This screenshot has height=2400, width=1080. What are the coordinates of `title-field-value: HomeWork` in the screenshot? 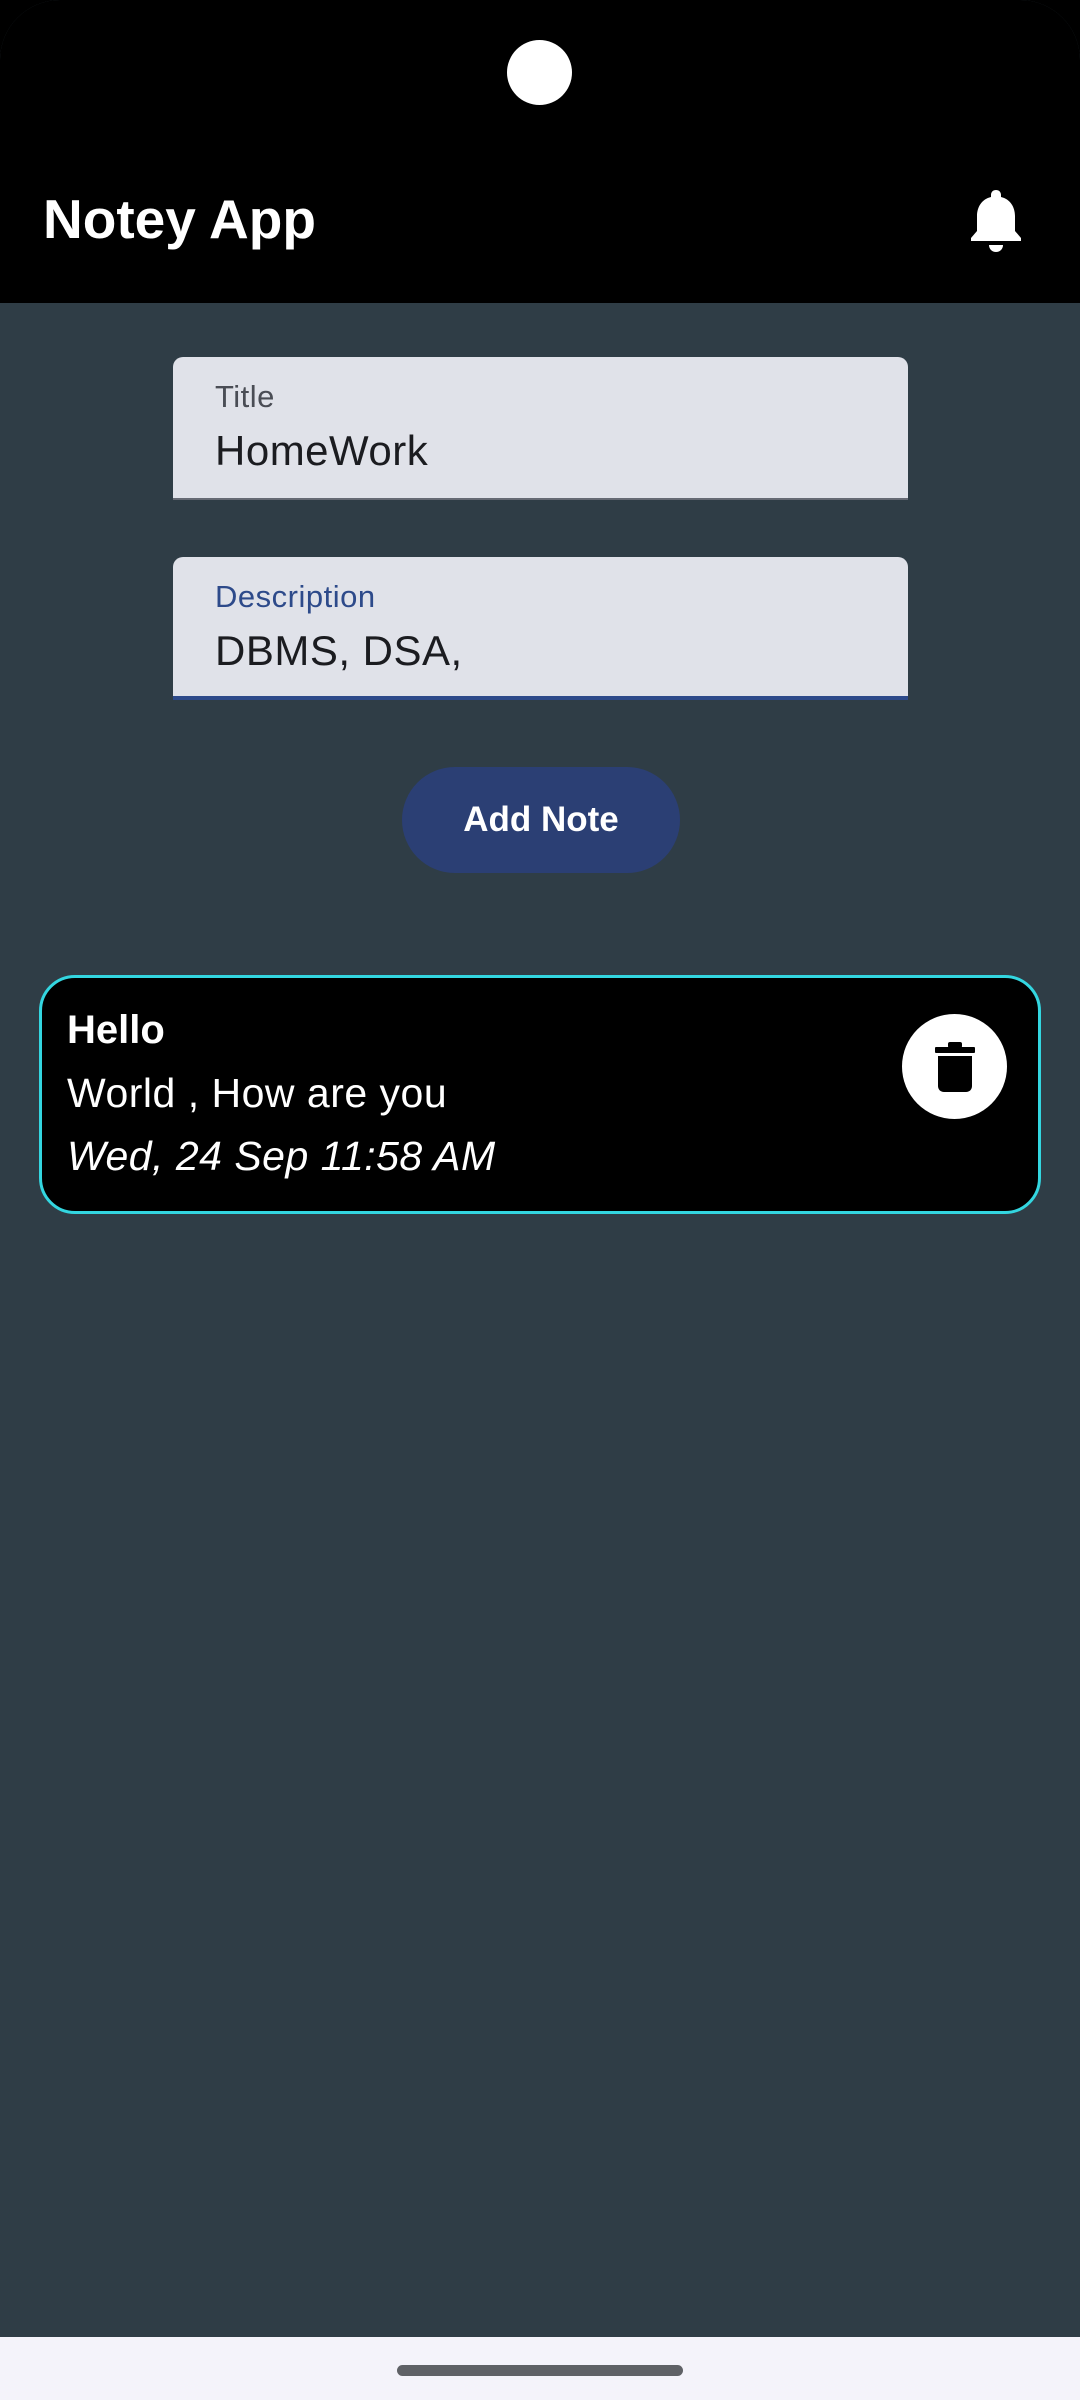 It's located at (322, 450).